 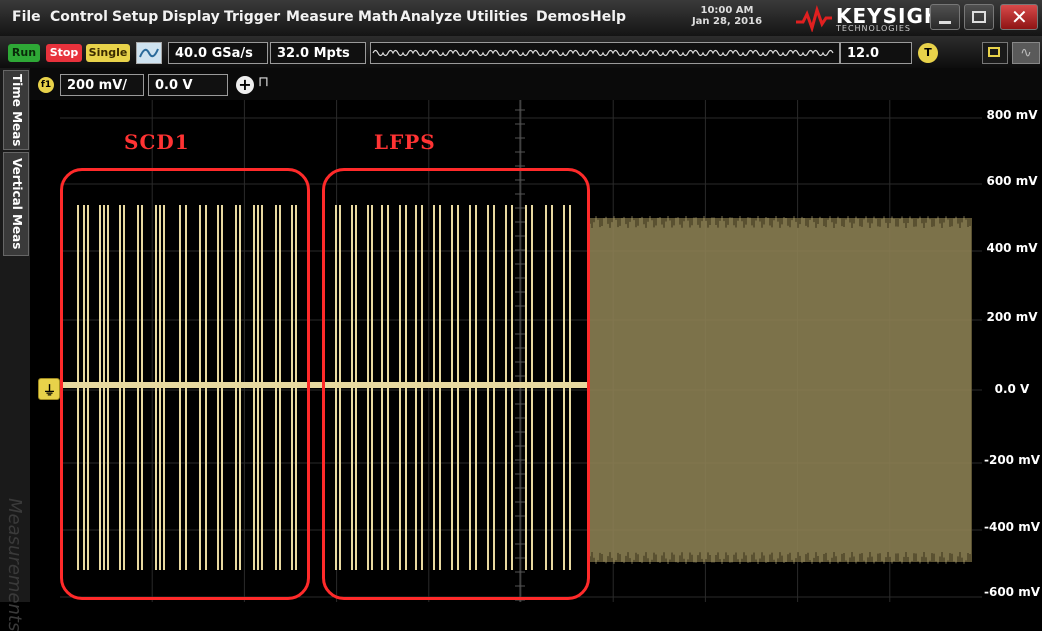 What do you see at coordinates (1012, 389) in the screenshot?
I see `y-tick-label: 0.0 V` at bounding box center [1012, 389].